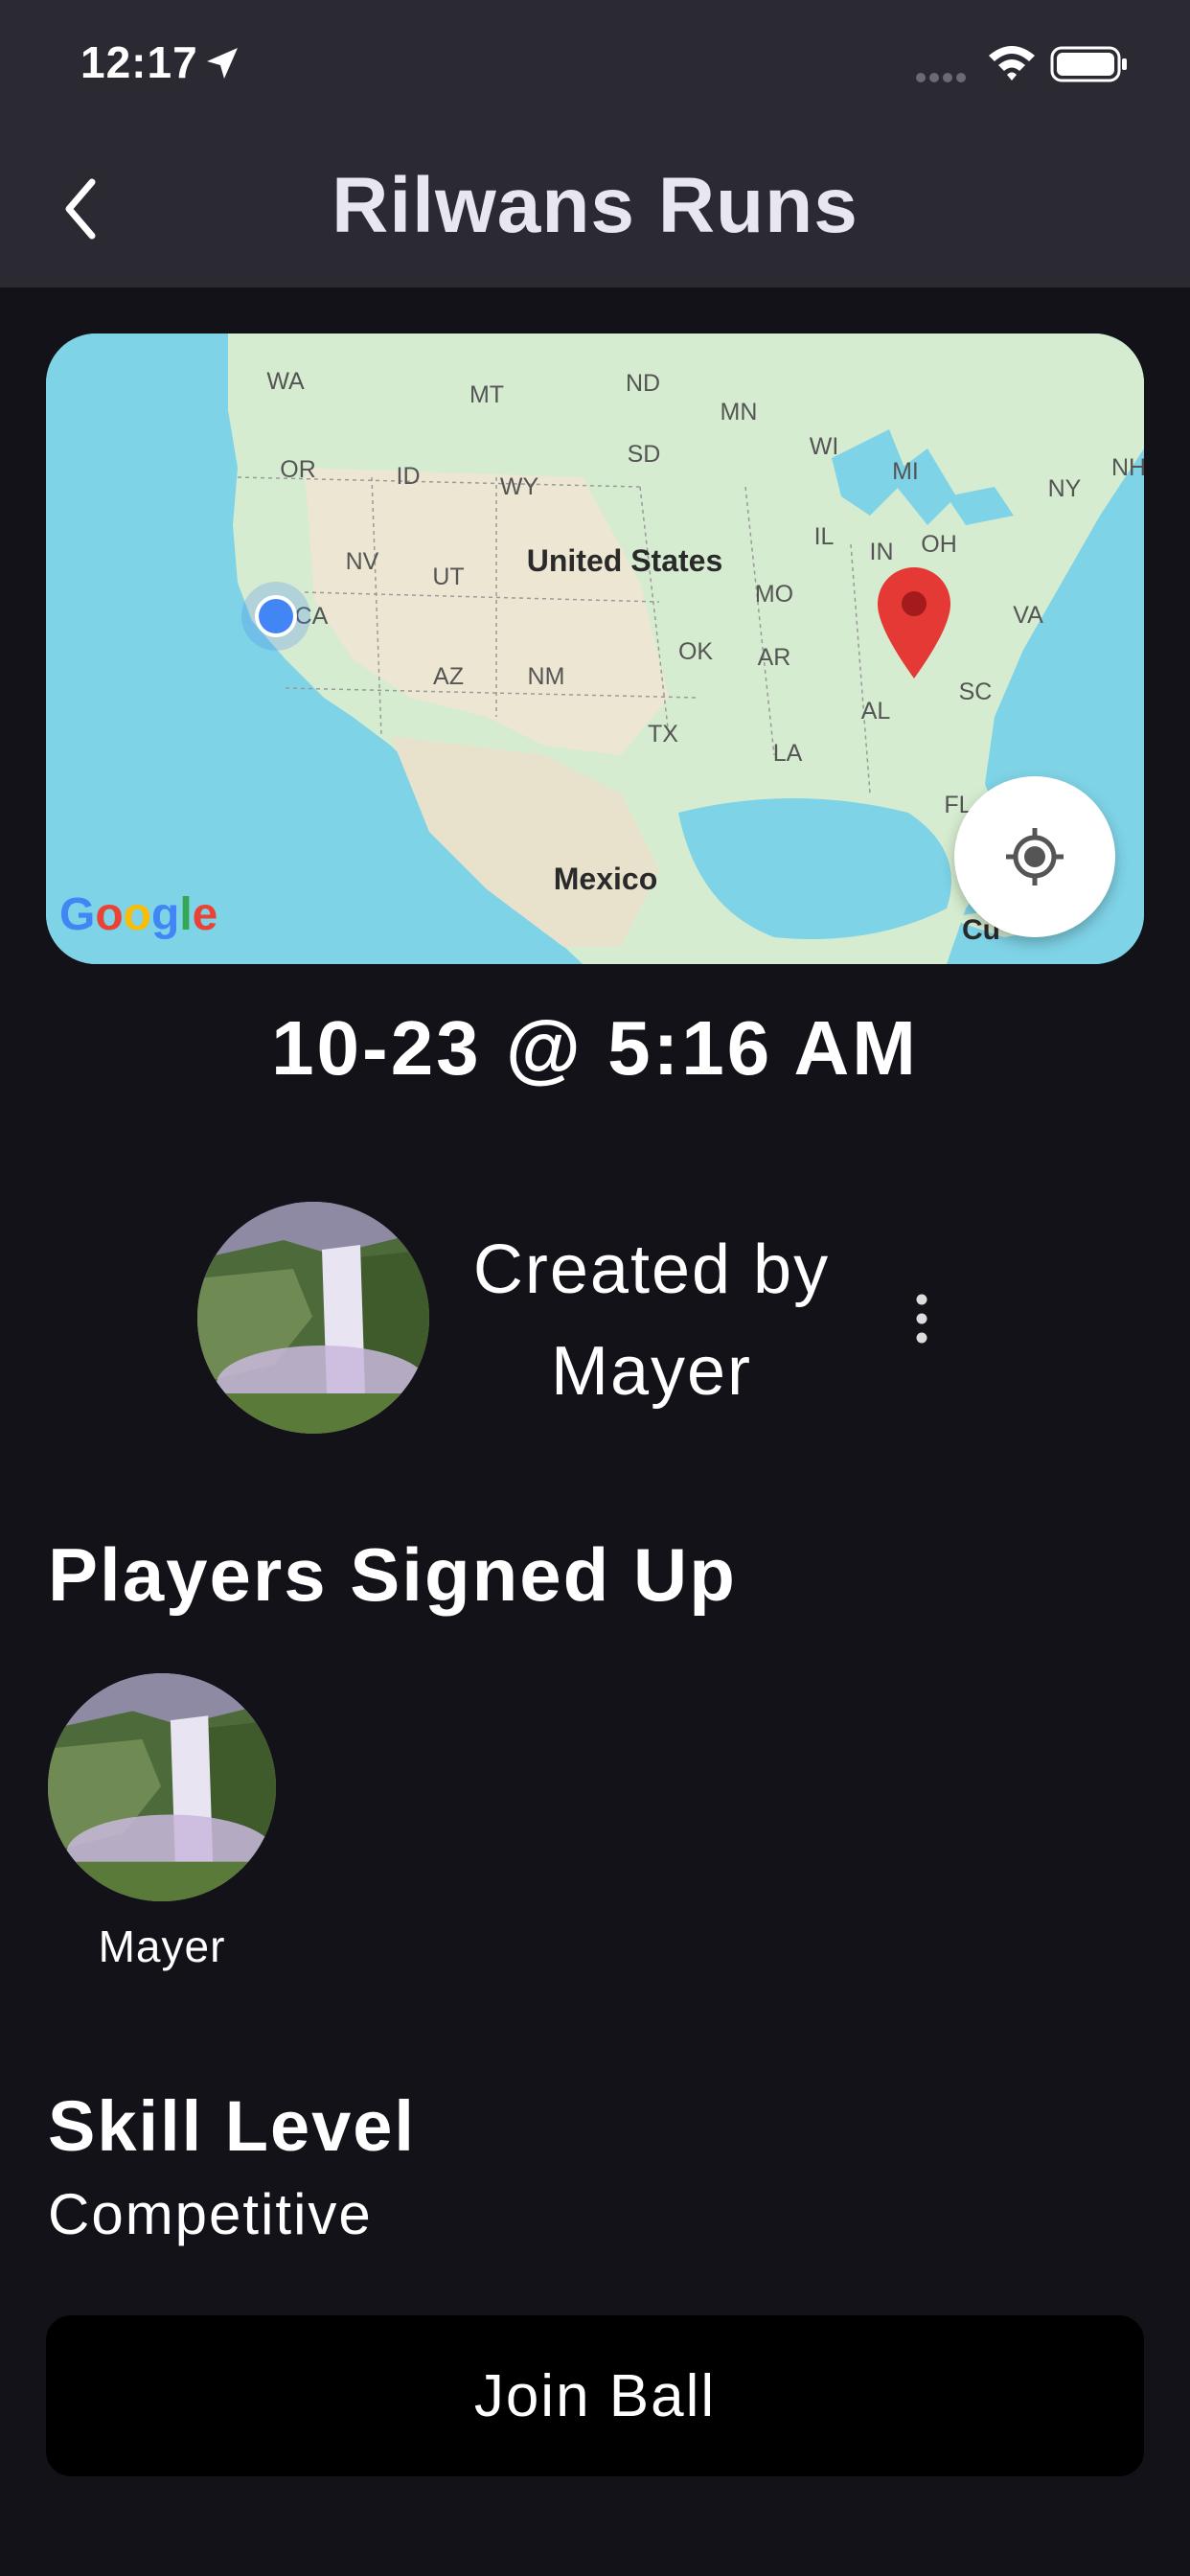  Describe the element at coordinates (210, 2214) in the screenshot. I see `skill-level-value: Competitive` at that location.